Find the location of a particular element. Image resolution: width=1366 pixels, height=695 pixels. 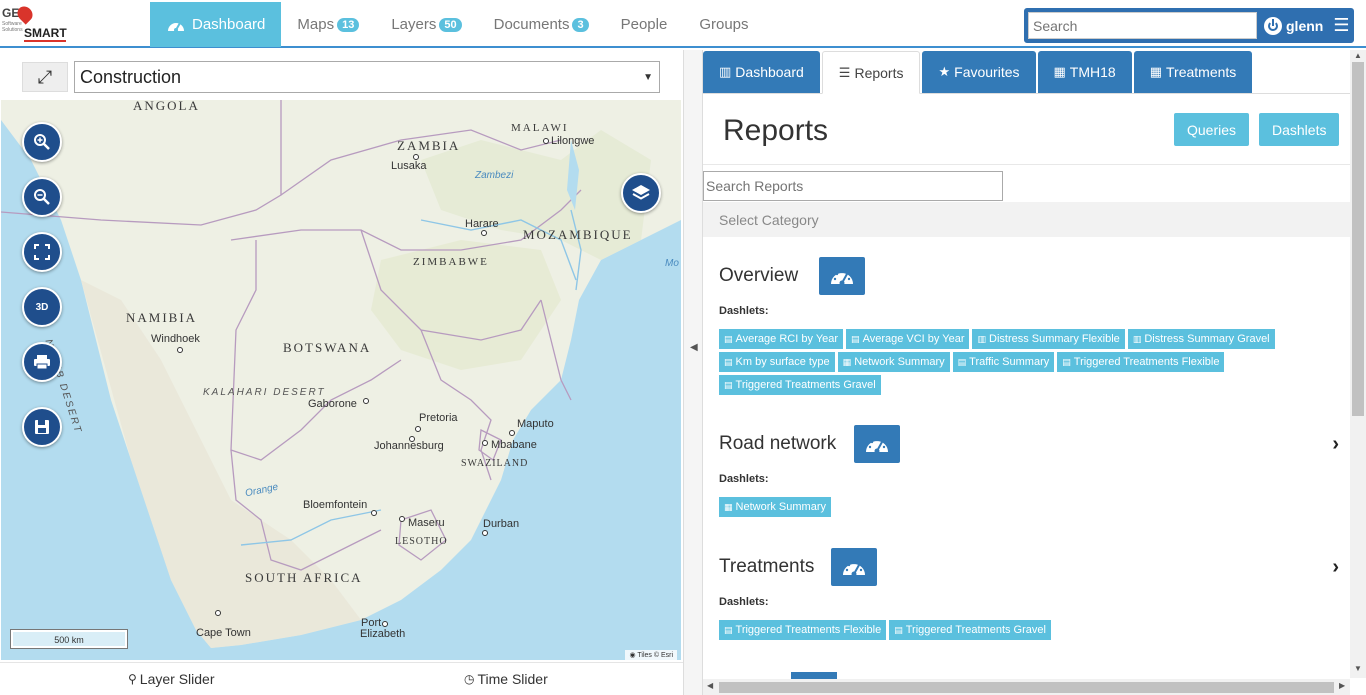

layer-slider-link: ⚲ Layer Slider is located at coordinates (171, 679).